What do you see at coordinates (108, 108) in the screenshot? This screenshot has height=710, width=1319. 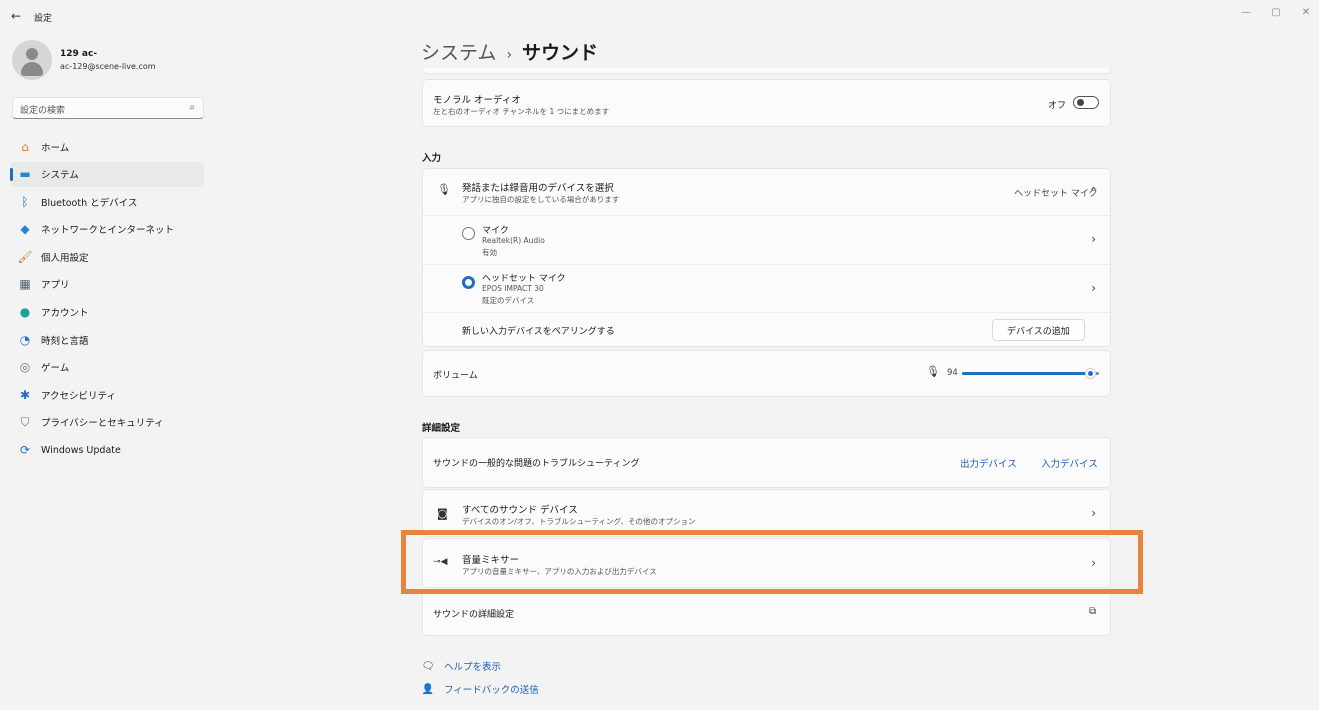 I see `settings-search-input: 設定の検索 ⌕` at bounding box center [108, 108].